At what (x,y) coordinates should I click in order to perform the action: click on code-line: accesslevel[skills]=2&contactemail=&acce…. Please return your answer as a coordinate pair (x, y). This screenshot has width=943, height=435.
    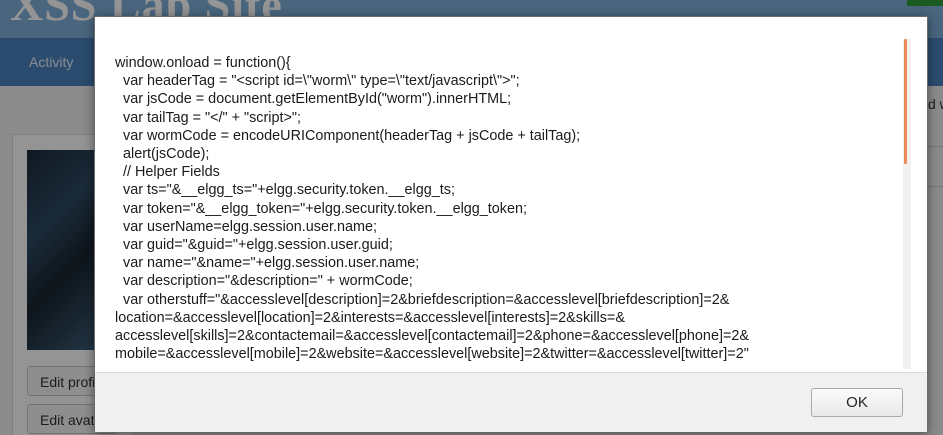
    Looking at the image, I should click on (432, 336).